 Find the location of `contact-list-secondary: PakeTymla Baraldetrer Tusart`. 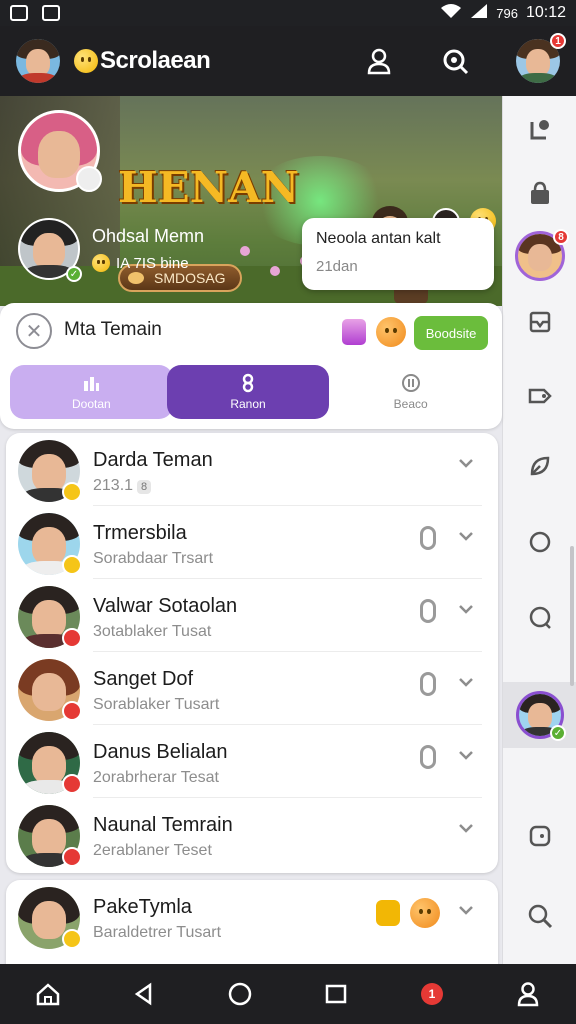

contact-list-secondary: PakeTymla Baraldetrer Tusart is located at coordinates (252, 925).